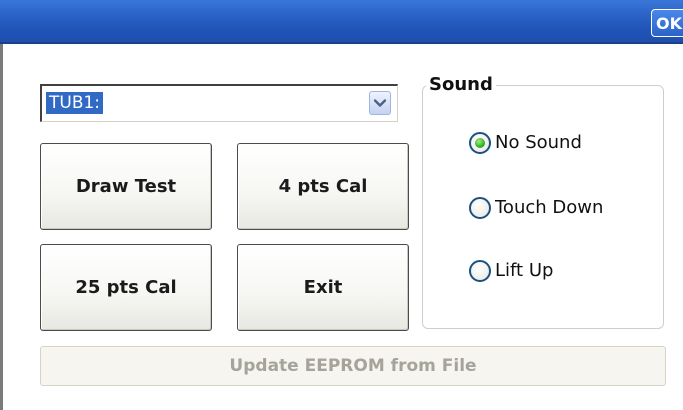 Image resolution: width=683 pixels, height=410 pixels. I want to click on draw-test-button: Draw Test, so click(126, 186).